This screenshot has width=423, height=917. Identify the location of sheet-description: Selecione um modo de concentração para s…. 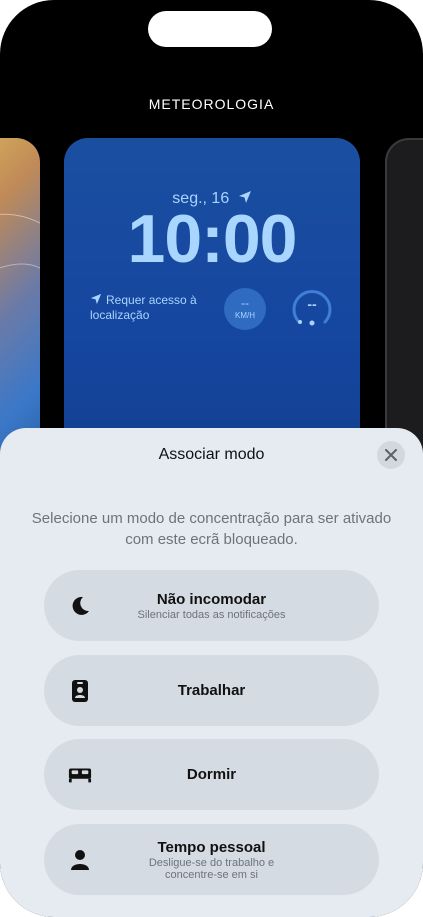
(211, 529).